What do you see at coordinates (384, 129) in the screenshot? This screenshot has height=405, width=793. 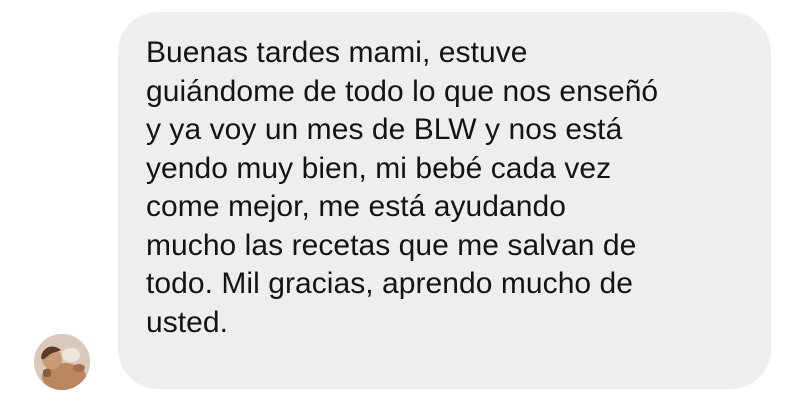 I see `message-line: y ya voy un mes de BLW y nos está` at bounding box center [384, 129].